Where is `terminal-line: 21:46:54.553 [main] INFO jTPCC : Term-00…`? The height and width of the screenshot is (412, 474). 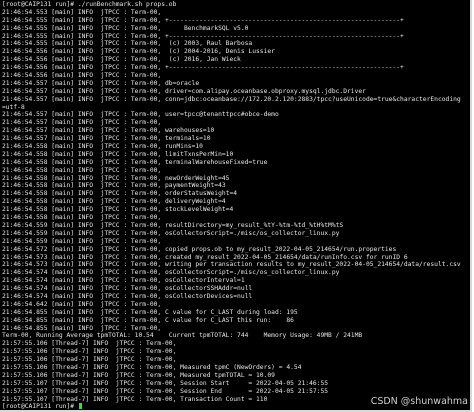
terminal-line: 21:46:54.553 [main] INFO jTPCC : Term-00… is located at coordinates (84, 12).